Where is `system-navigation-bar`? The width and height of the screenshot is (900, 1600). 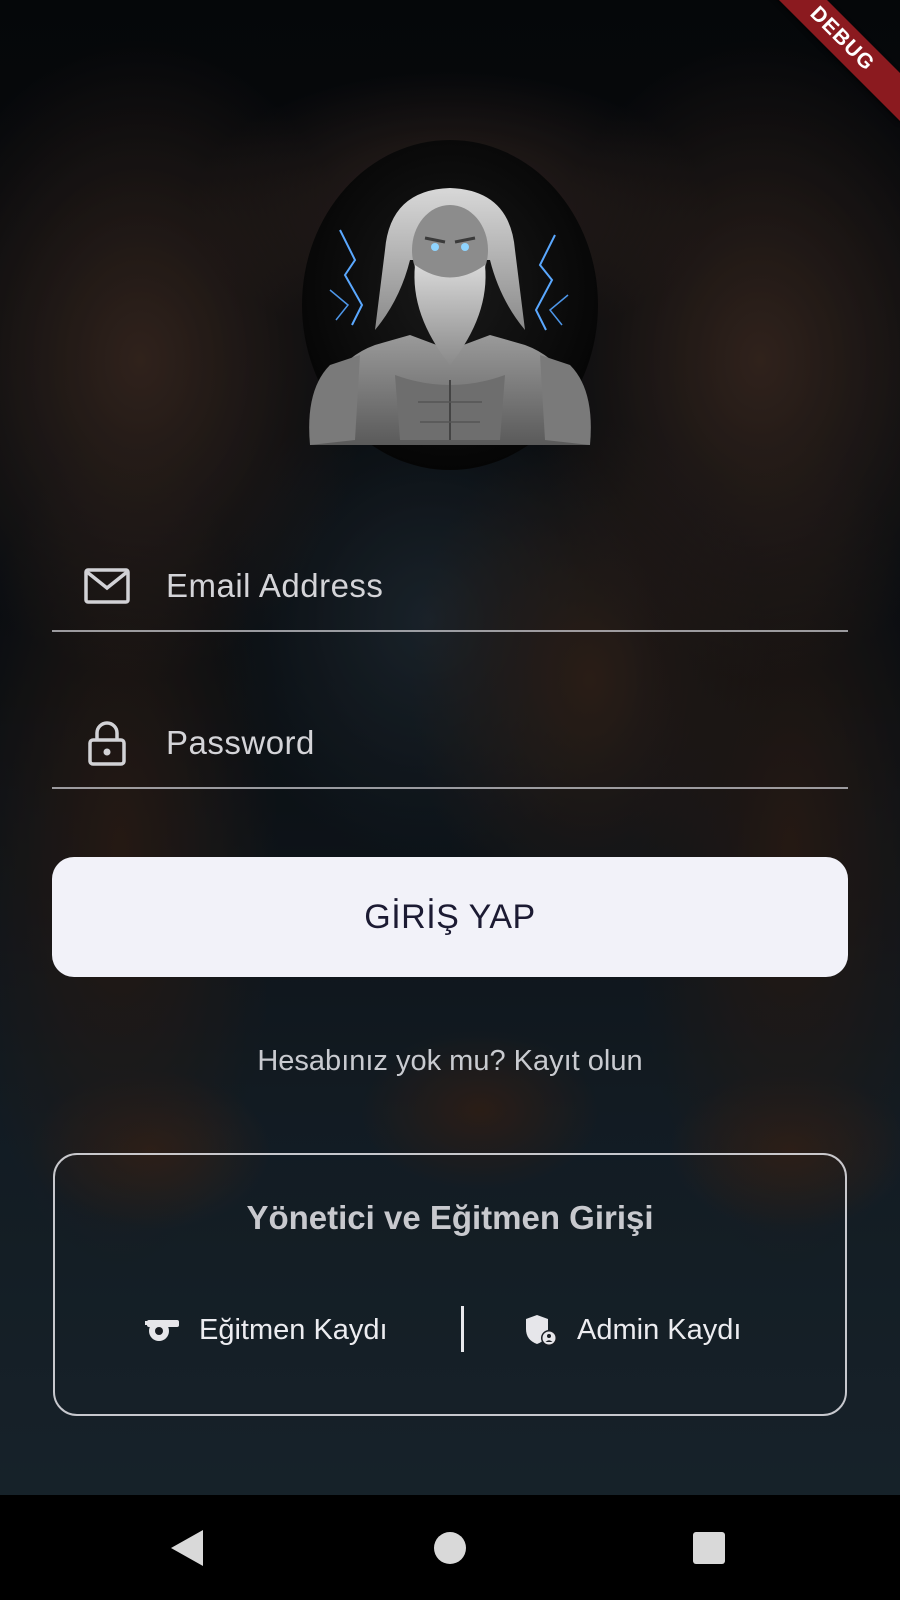 system-navigation-bar is located at coordinates (450, 1547).